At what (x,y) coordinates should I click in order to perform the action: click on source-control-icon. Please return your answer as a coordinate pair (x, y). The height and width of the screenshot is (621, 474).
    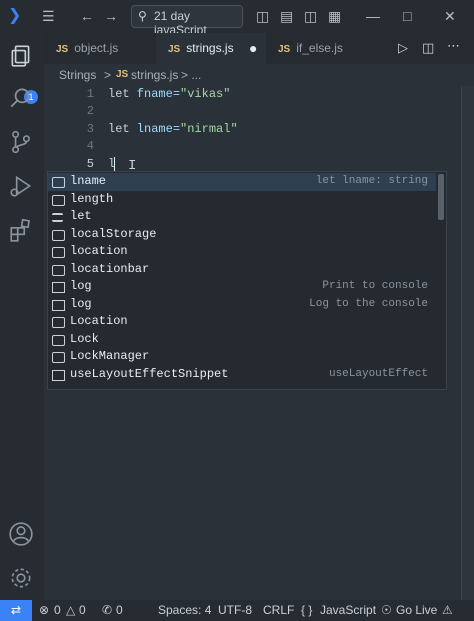
    Looking at the image, I should click on (22, 143).